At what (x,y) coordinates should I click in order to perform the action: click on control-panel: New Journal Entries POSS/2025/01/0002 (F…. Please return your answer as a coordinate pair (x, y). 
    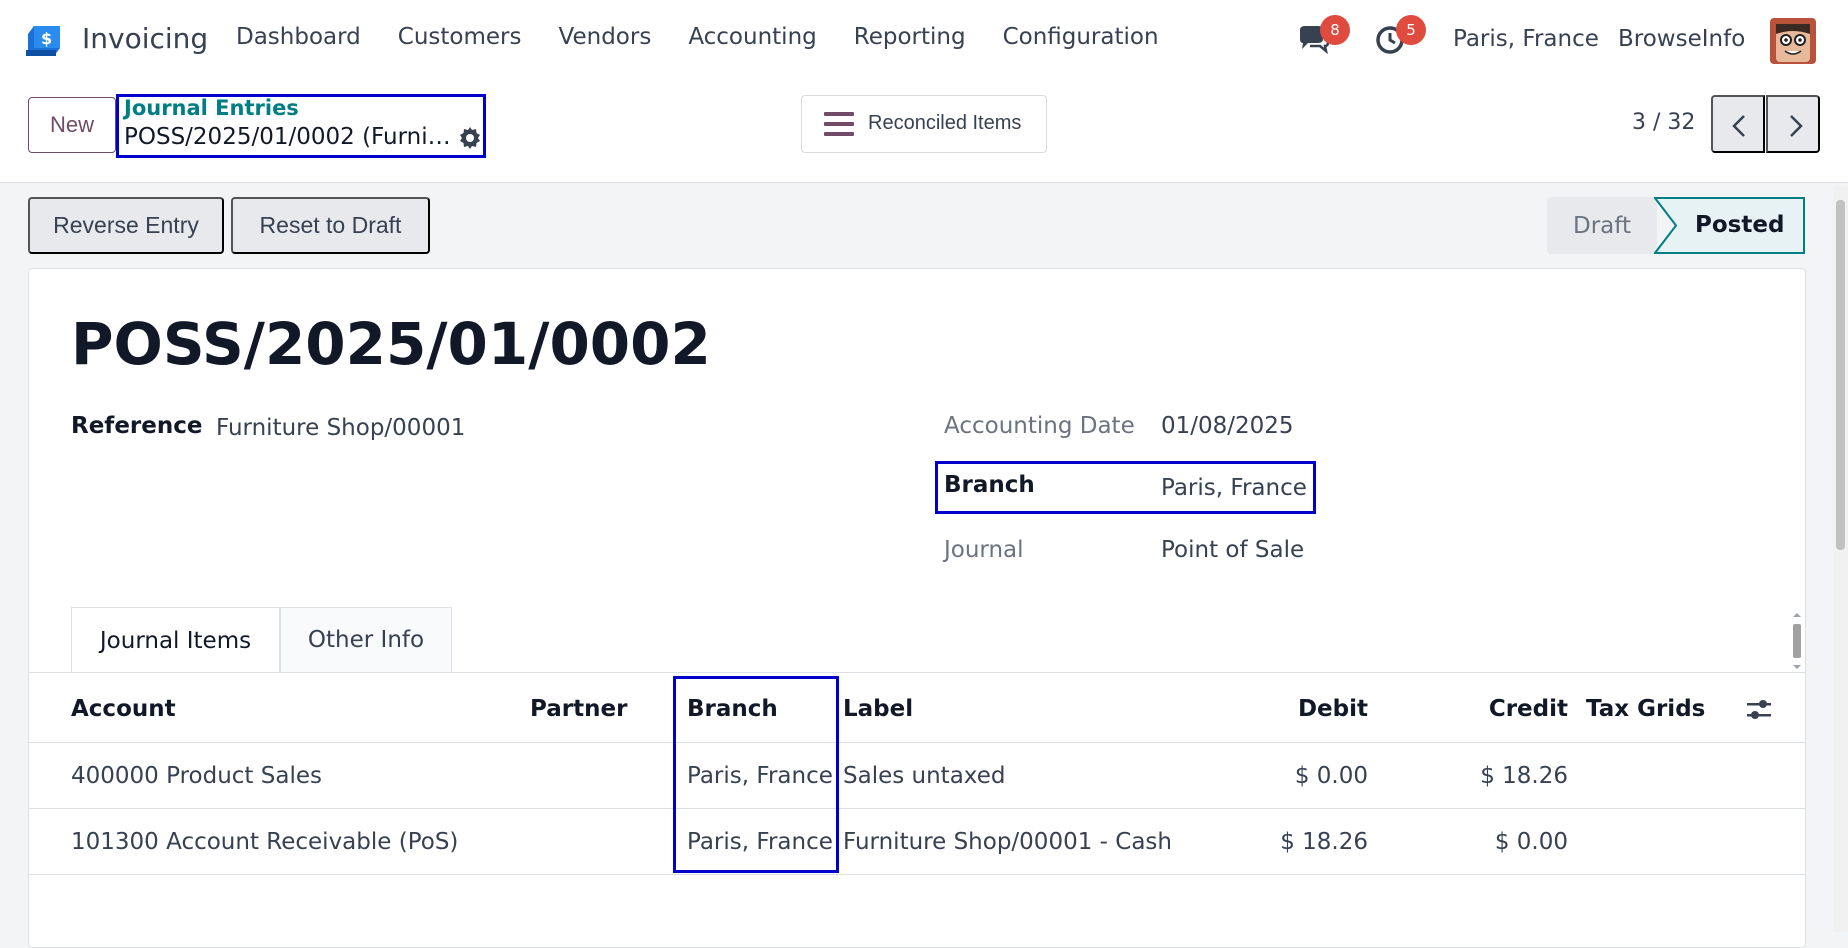
    Looking at the image, I should click on (924, 131).